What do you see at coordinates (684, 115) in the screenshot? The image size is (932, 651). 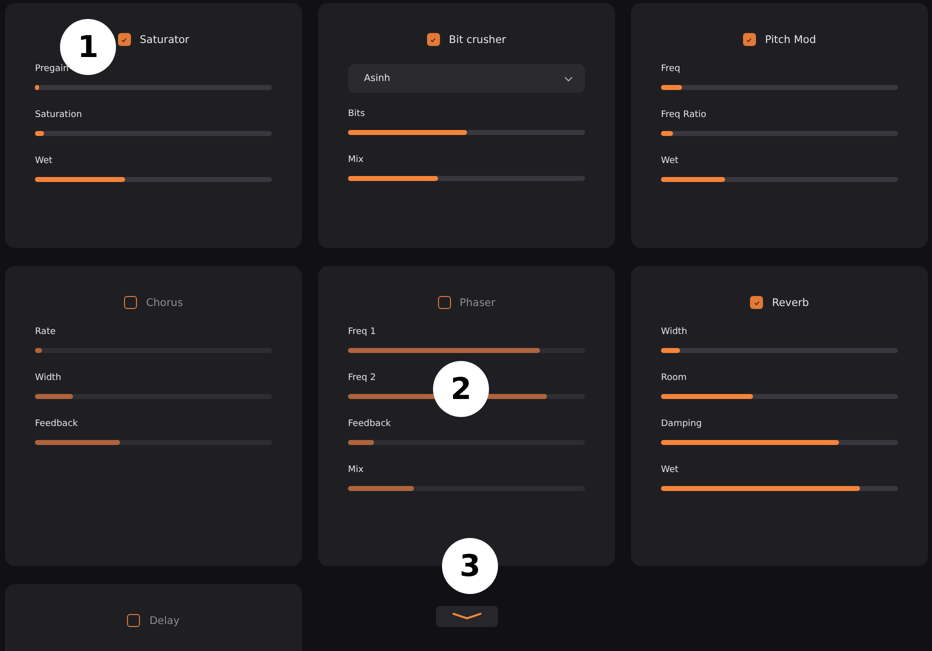 I see `slider-label: Freq Ratio` at bounding box center [684, 115].